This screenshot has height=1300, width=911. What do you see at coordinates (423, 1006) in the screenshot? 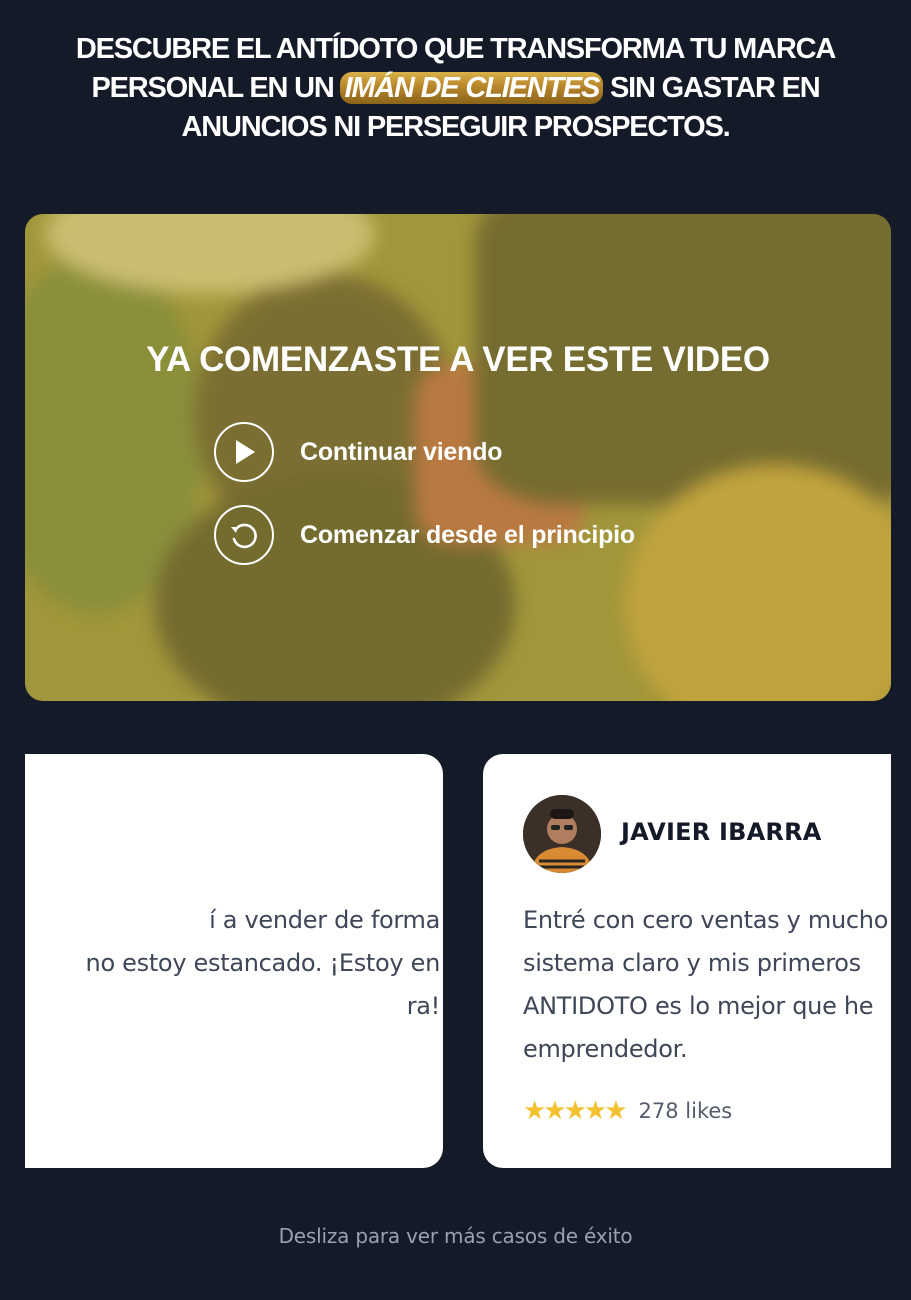
I see `testimonial-line: ra!` at bounding box center [423, 1006].